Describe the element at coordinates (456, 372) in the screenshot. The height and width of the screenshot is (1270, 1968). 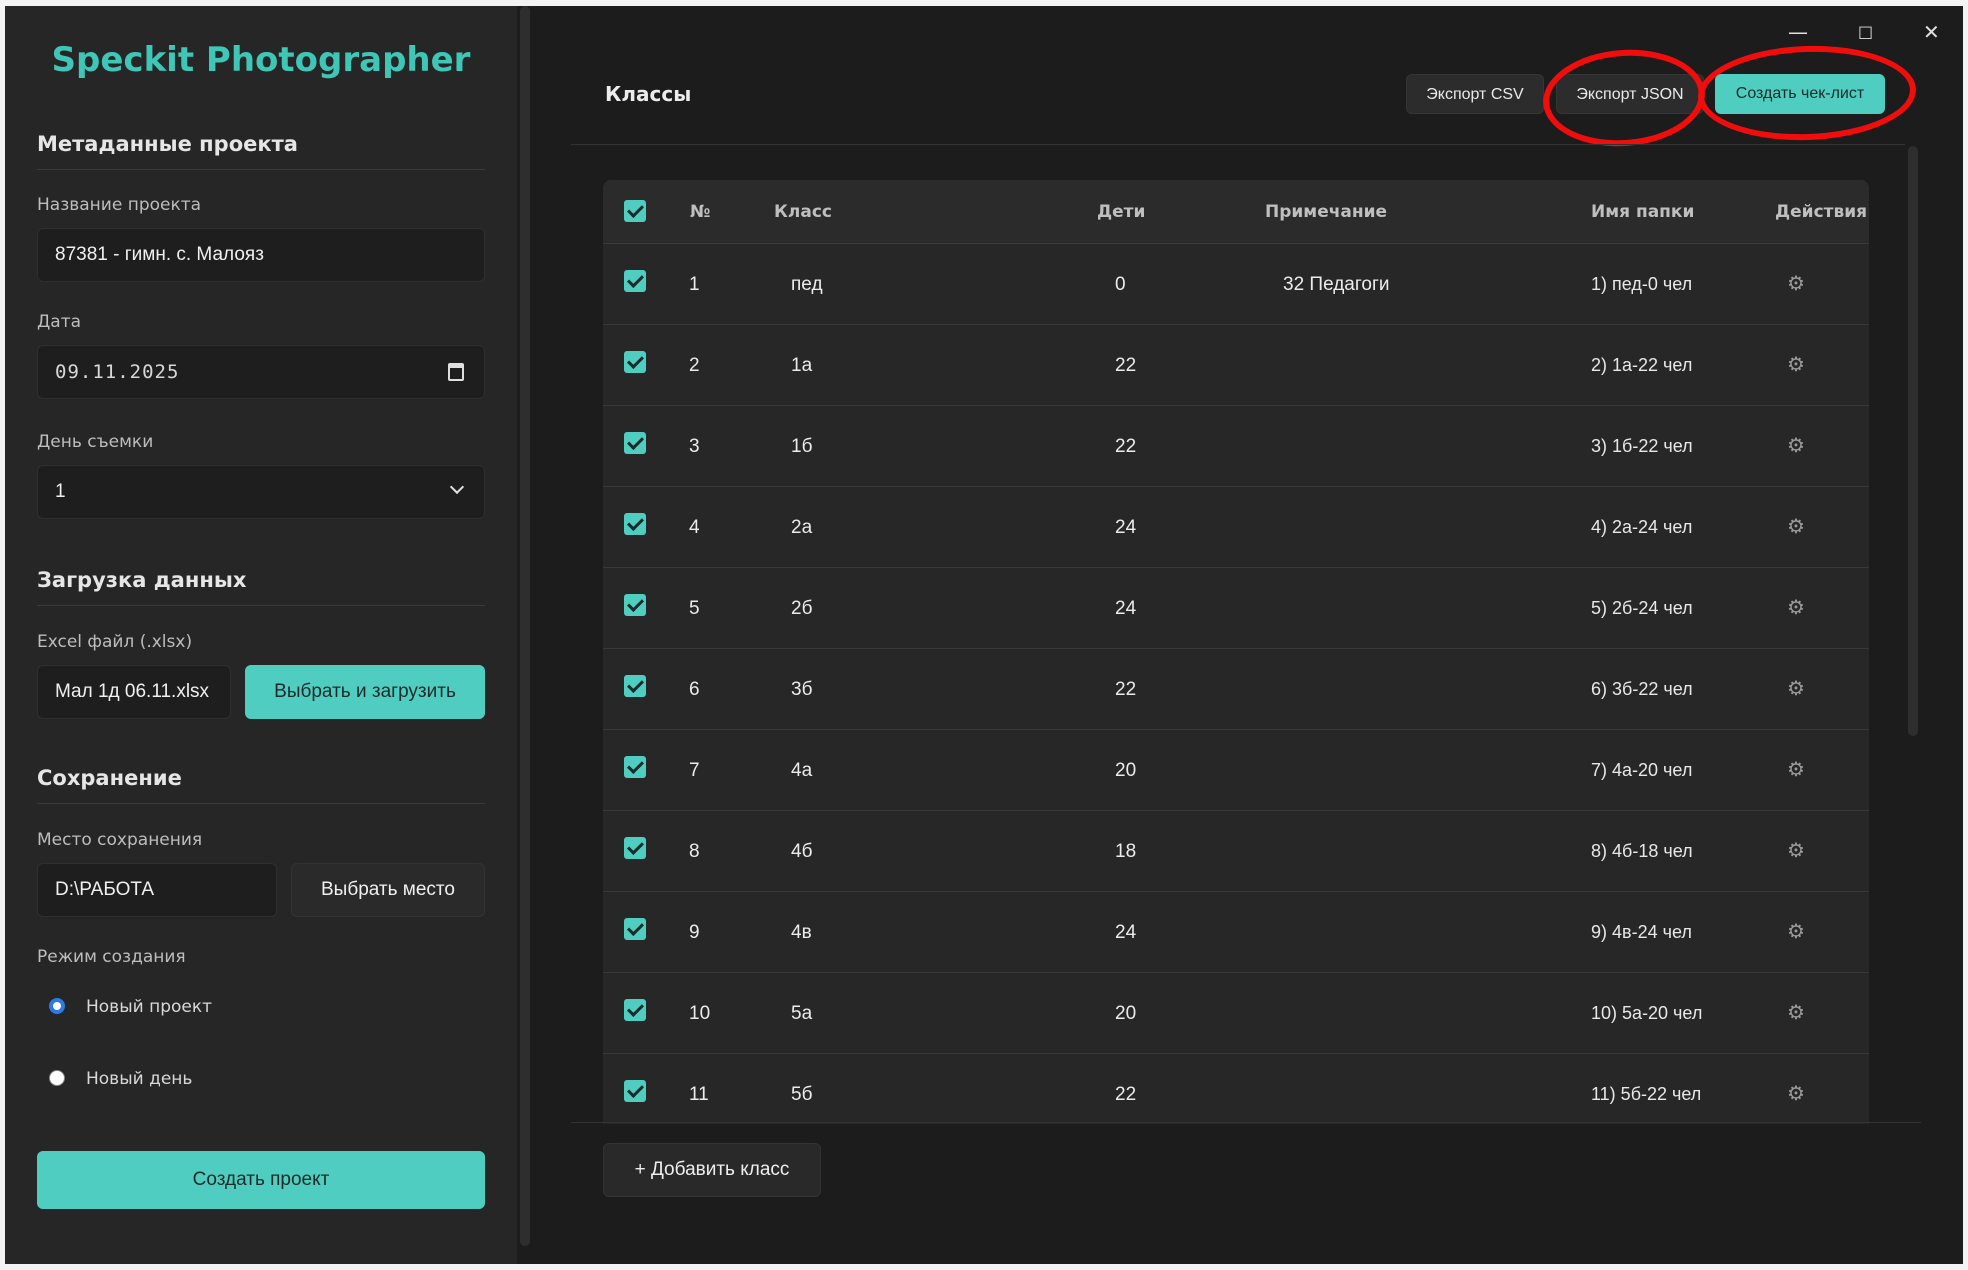
I see `calendar-icon` at that location.